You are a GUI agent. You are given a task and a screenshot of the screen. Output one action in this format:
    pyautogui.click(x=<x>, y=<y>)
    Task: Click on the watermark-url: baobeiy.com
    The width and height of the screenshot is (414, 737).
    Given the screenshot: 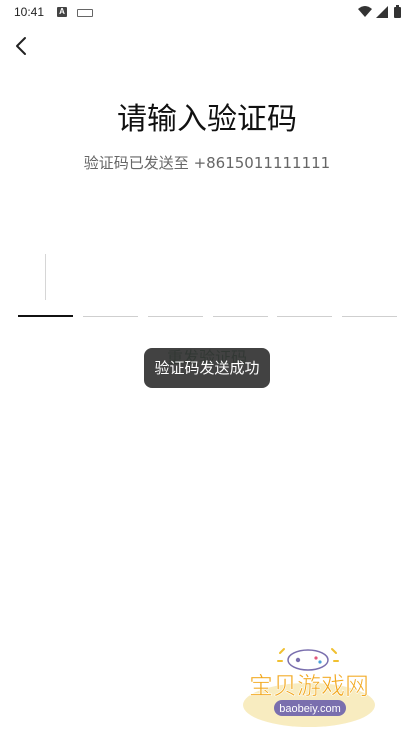 What is the action you would take?
    pyautogui.click(x=310, y=709)
    